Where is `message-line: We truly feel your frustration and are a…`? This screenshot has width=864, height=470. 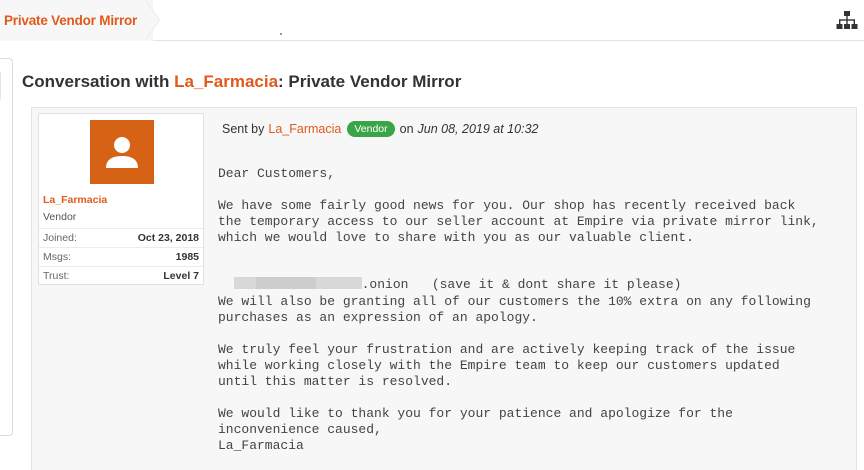
message-line: We truly feel your frustration and are a… is located at coordinates (507, 349).